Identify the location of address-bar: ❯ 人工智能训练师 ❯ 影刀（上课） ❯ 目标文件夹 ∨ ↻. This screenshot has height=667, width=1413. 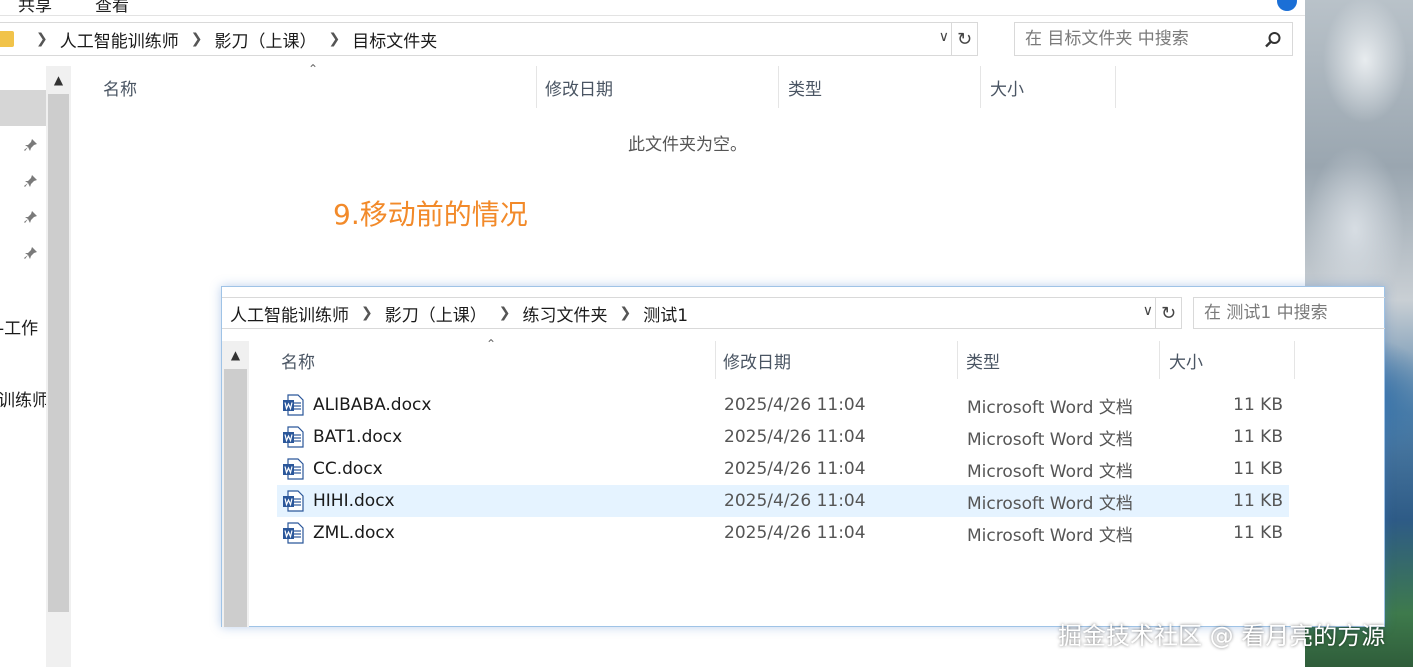
(489, 39).